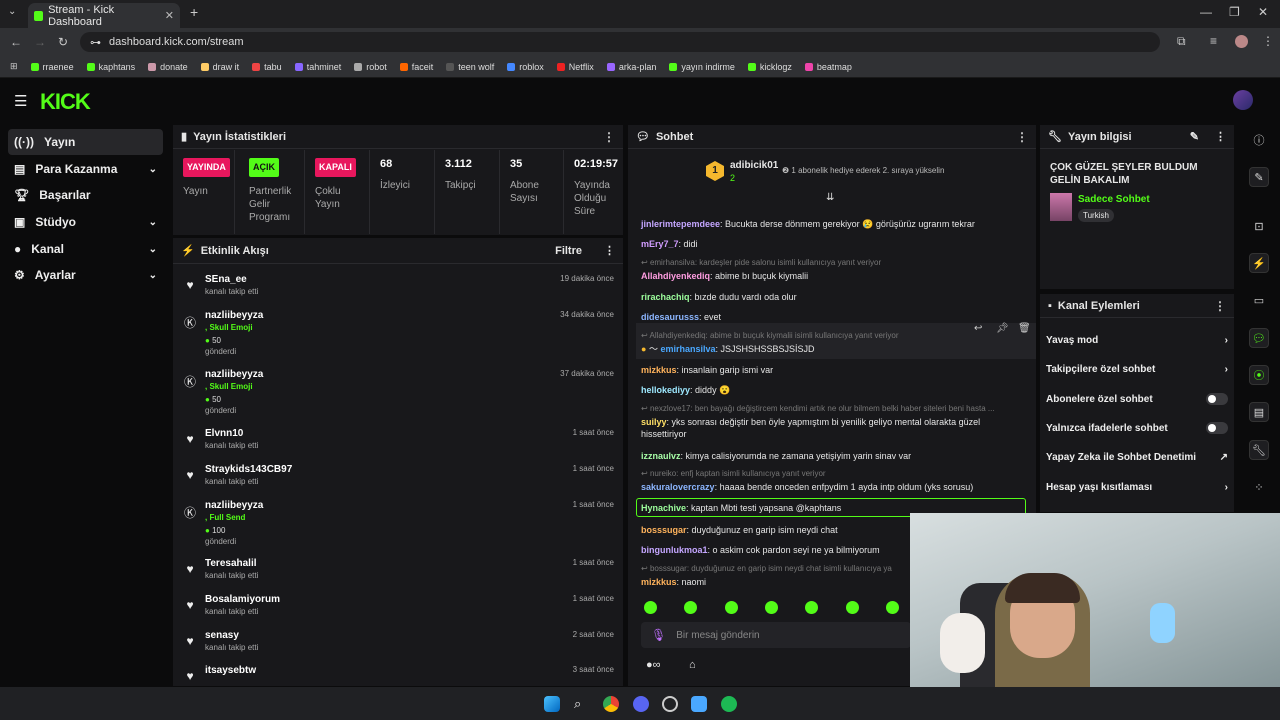 The width and height of the screenshot is (1280, 720). I want to click on chart-icon: ▮, so click(184, 137).